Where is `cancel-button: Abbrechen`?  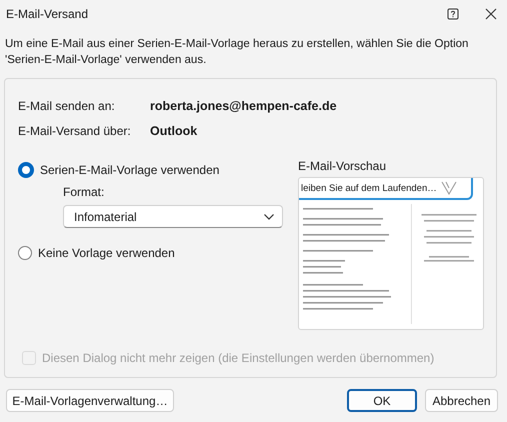 cancel-button: Abbrechen is located at coordinates (461, 400).